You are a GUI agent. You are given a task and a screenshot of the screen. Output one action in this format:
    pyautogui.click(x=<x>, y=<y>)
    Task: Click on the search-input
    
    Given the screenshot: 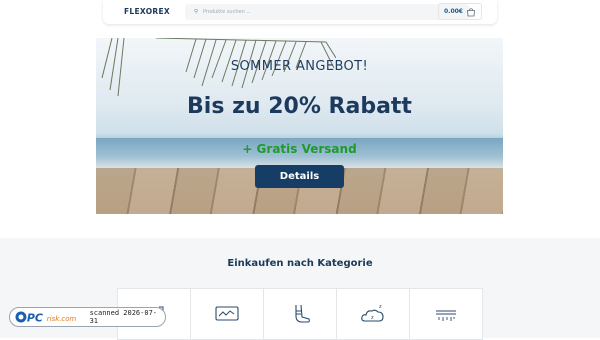 What is the action you would take?
    pyautogui.click(x=323, y=12)
    